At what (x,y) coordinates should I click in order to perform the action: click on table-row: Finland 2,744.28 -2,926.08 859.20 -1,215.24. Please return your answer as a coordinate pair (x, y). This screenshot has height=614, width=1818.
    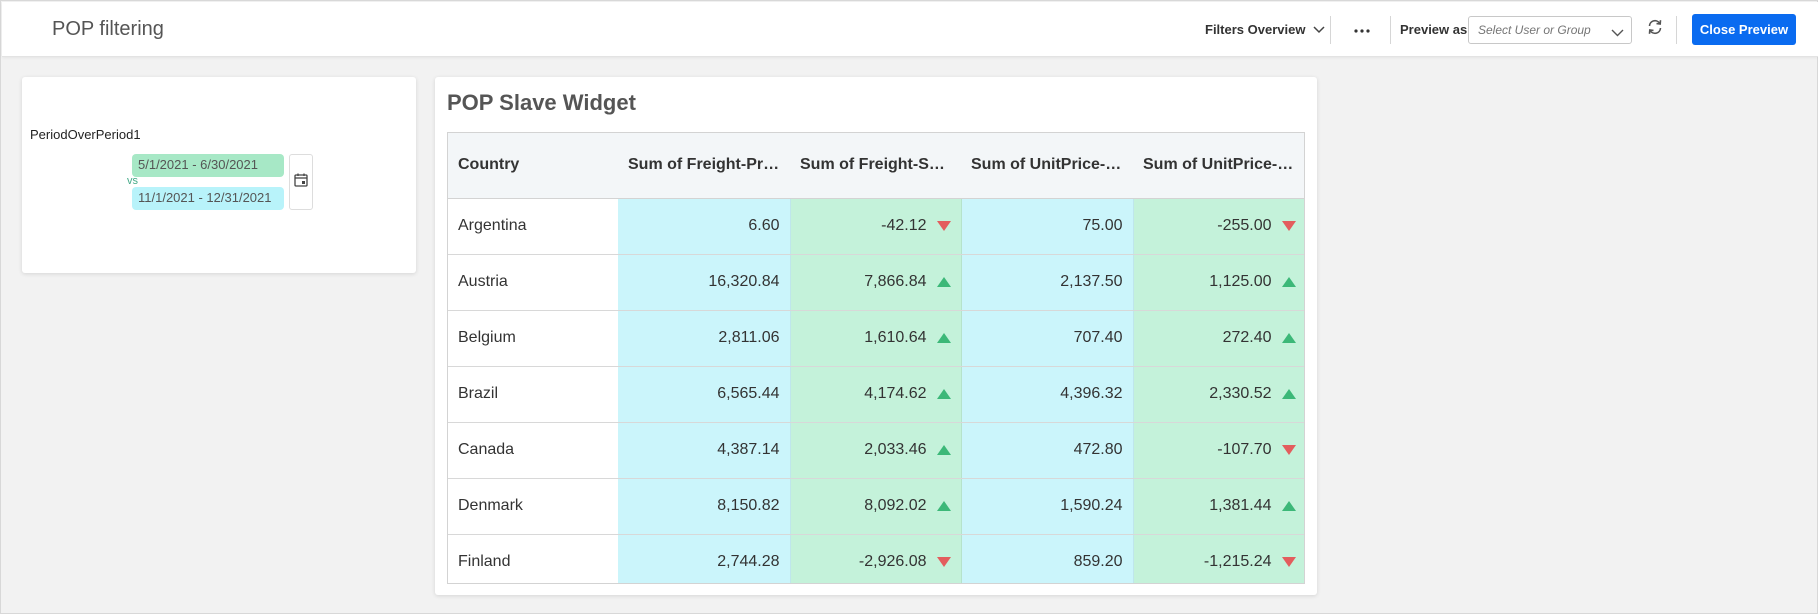
    Looking at the image, I should click on (876, 558).